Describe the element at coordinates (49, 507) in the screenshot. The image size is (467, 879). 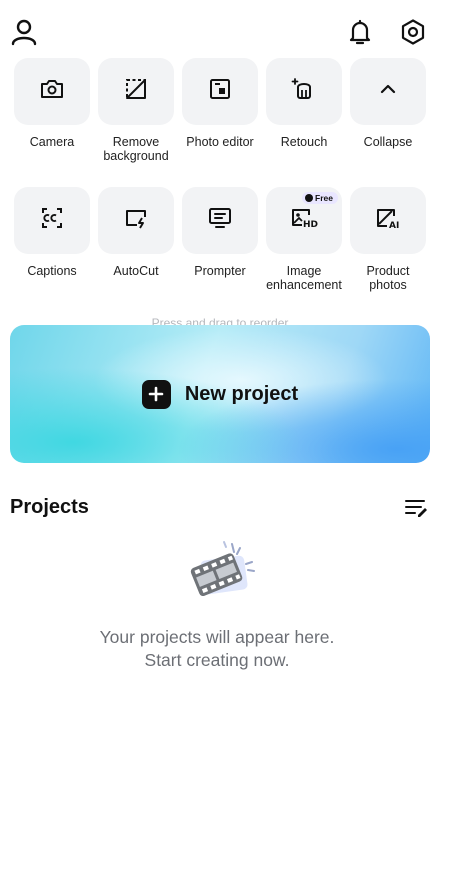
I see `projects-title: Projects` at that location.